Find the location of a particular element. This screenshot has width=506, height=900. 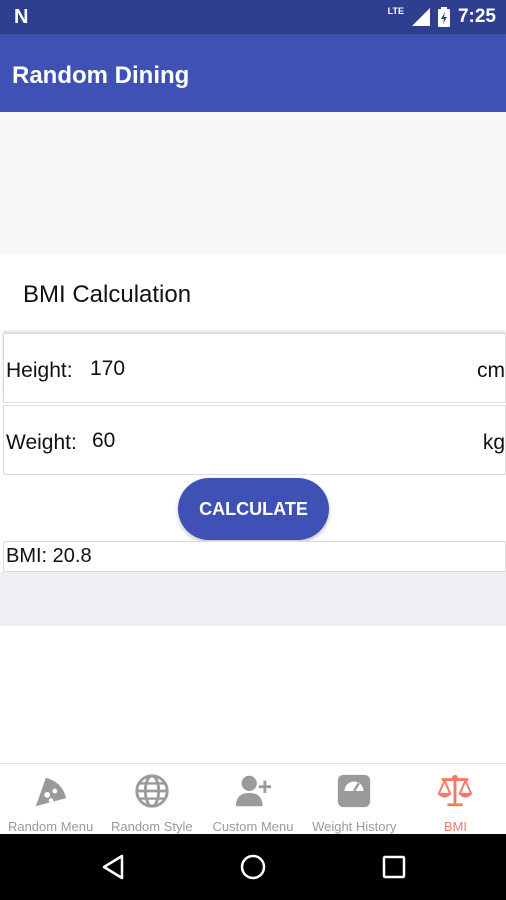

balance-icon is located at coordinates (455, 790).